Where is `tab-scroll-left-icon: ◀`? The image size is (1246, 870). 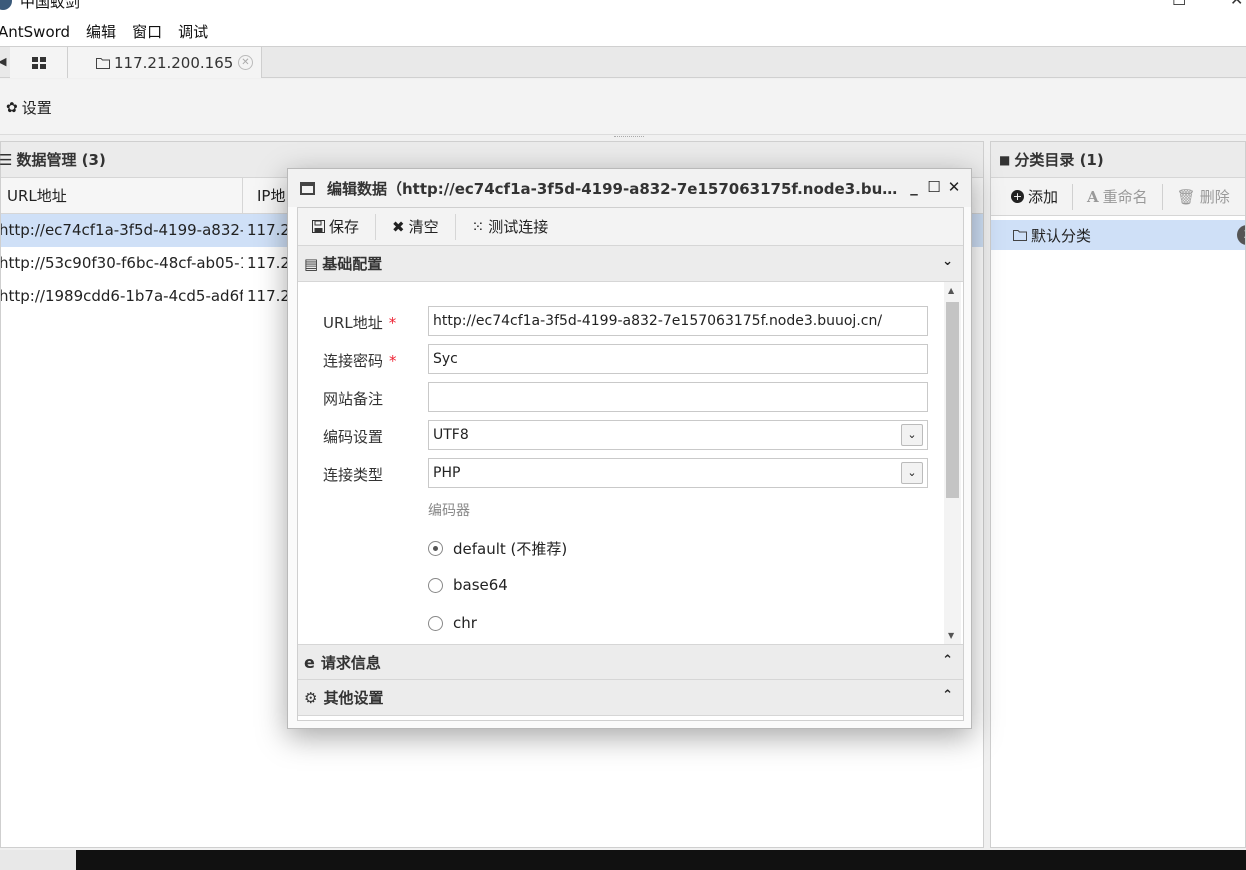
tab-scroll-left-icon: ◀ is located at coordinates (3, 61).